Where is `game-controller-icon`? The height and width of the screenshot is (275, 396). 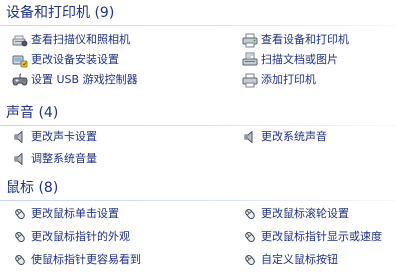 game-controller-icon is located at coordinates (20, 80).